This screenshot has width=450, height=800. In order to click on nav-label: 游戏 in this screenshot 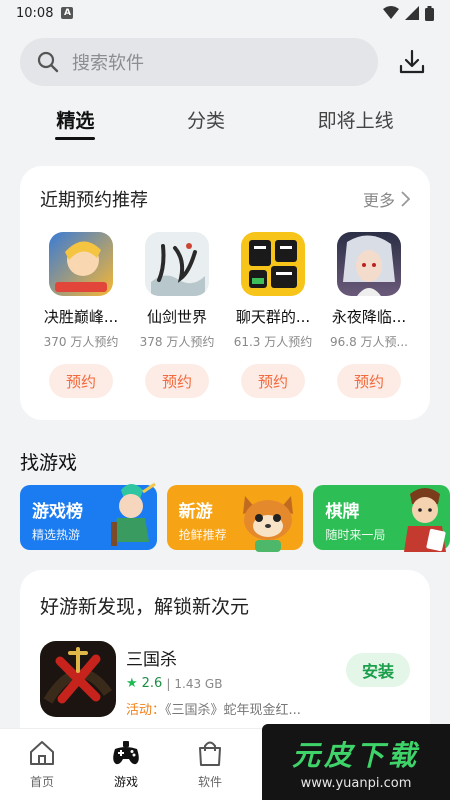, I will do `click(125, 782)`.